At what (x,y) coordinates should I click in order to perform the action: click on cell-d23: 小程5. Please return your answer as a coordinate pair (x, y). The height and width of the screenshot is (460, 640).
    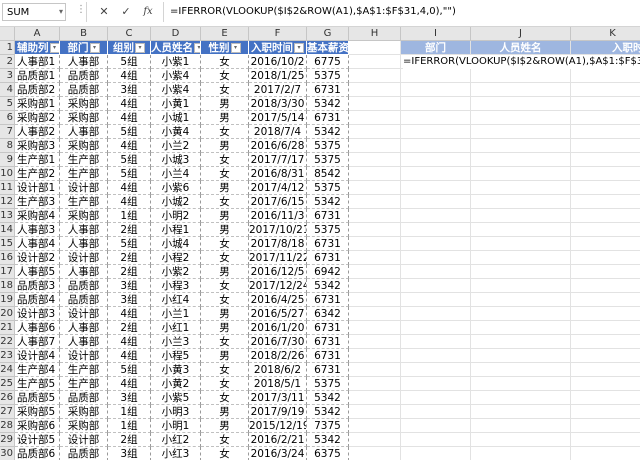
    Looking at the image, I should click on (176, 356).